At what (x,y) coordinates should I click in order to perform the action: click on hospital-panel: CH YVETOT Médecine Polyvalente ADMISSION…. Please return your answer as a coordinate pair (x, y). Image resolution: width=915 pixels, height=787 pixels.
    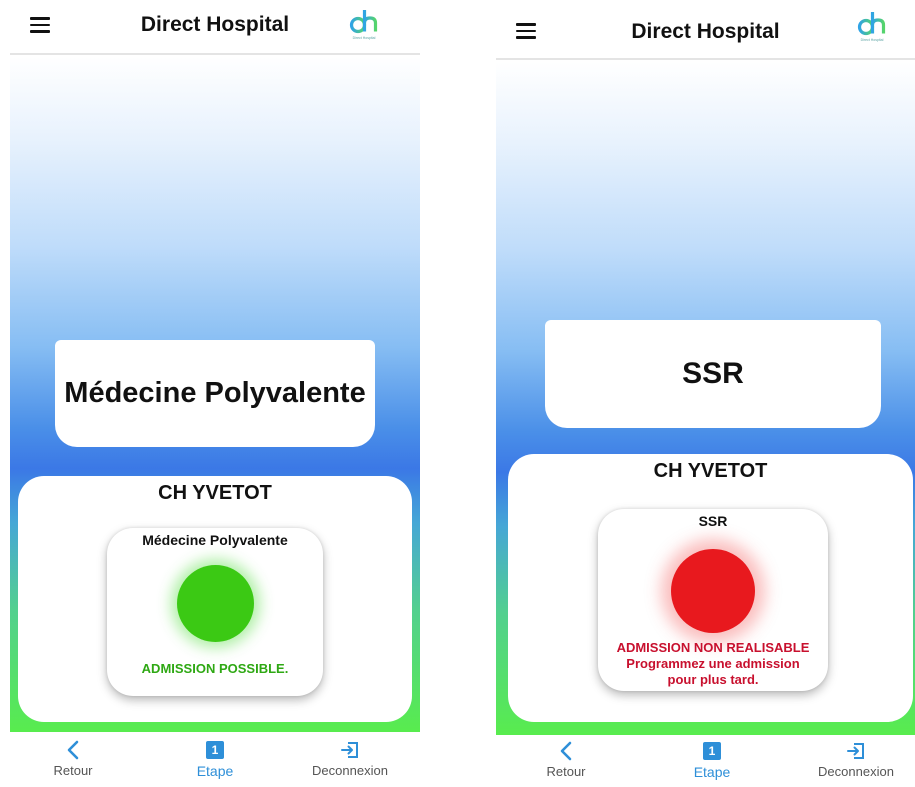
    Looking at the image, I should click on (215, 599).